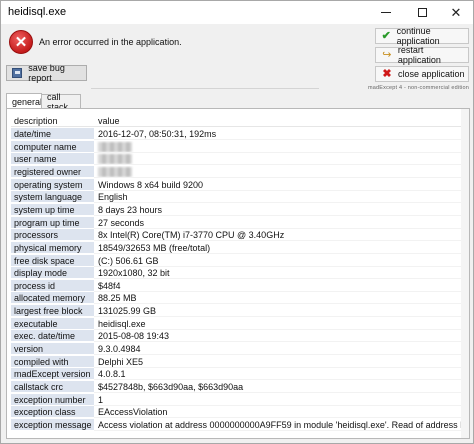 The height and width of the screenshot is (444, 474). Describe the element at coordinates (110, 42) in the screenshot. I see `error-message: An error occurred in the application.` at that location.